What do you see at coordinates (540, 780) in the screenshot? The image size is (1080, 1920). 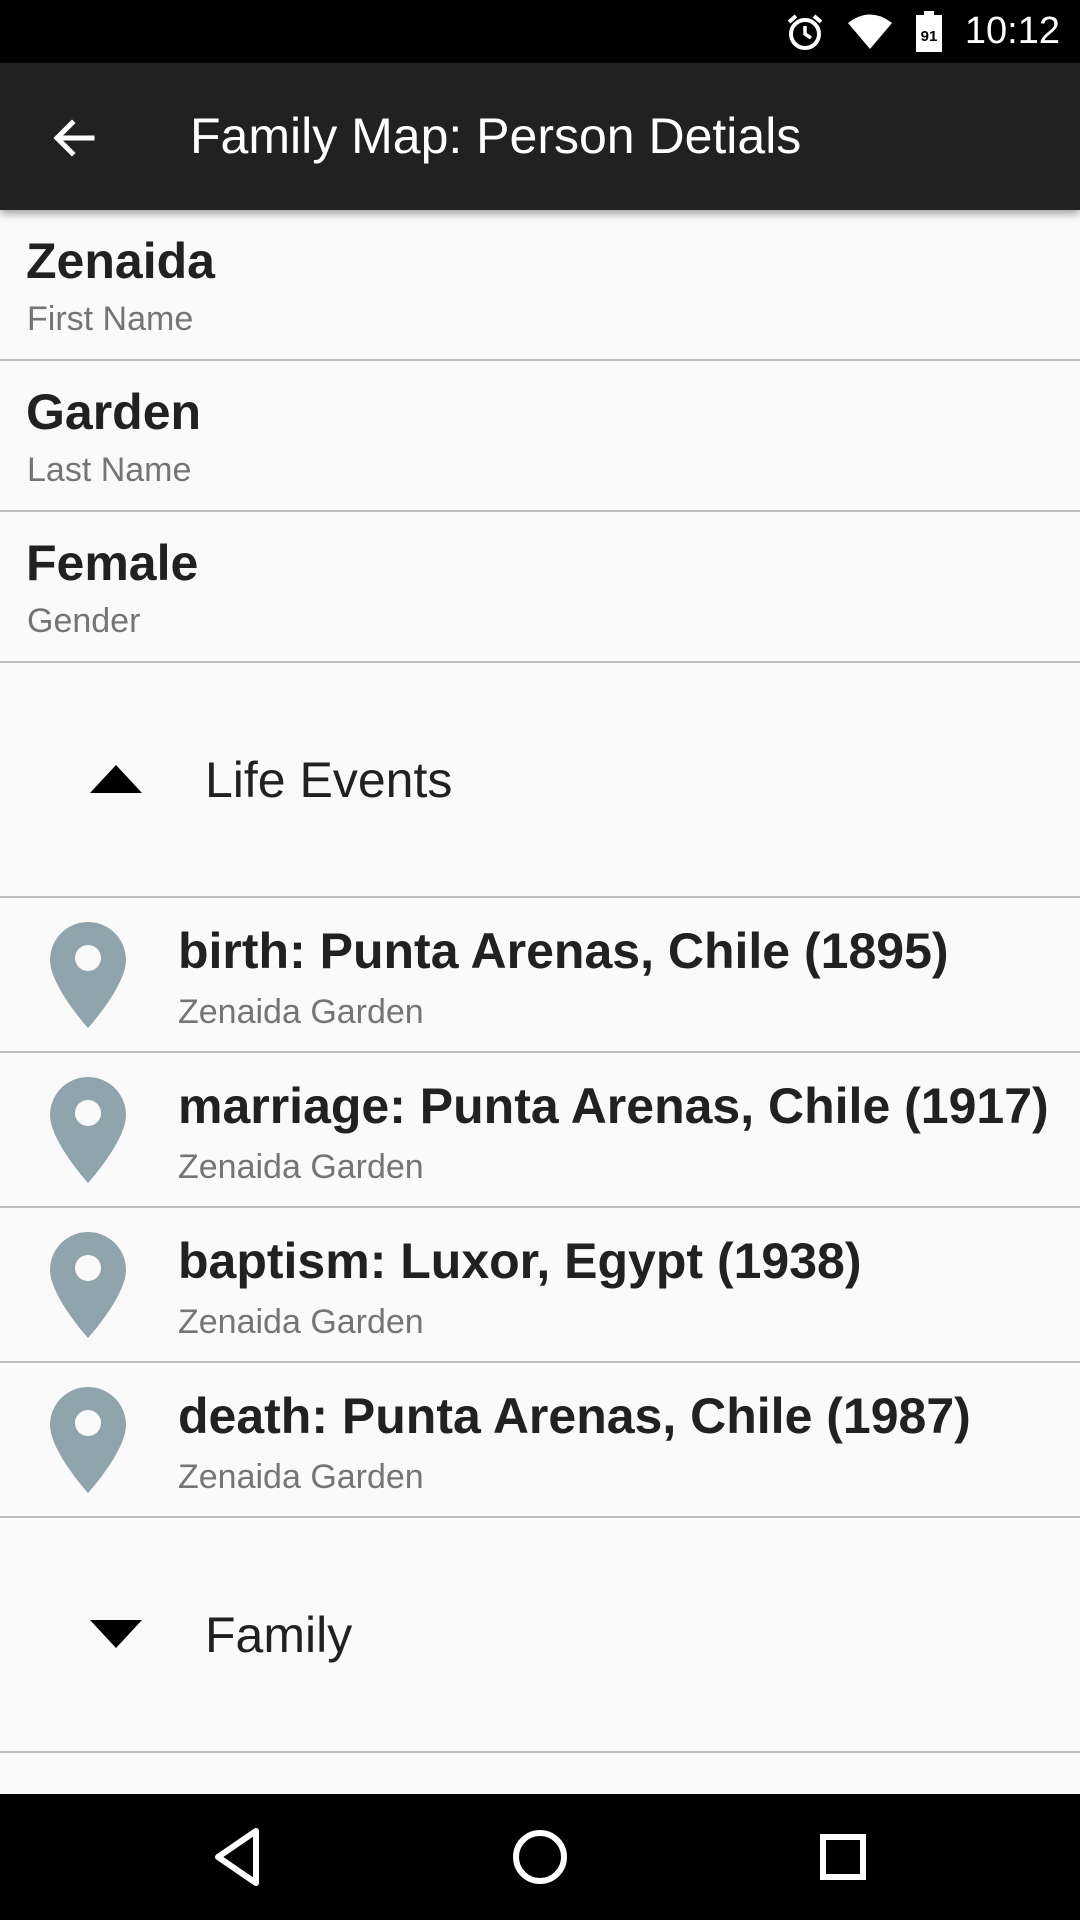 I see `life-events-header: Life Events` at bounding box center [540, 780].